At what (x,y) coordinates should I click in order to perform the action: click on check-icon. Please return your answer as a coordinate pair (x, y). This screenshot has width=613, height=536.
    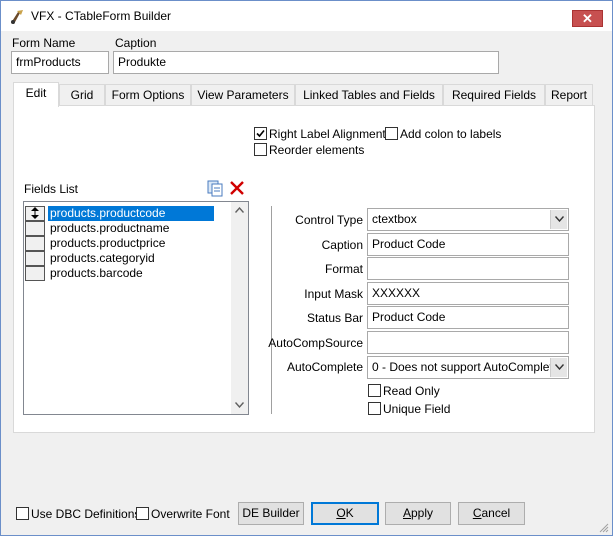
    Looking at the image, I should click on (260, 133).